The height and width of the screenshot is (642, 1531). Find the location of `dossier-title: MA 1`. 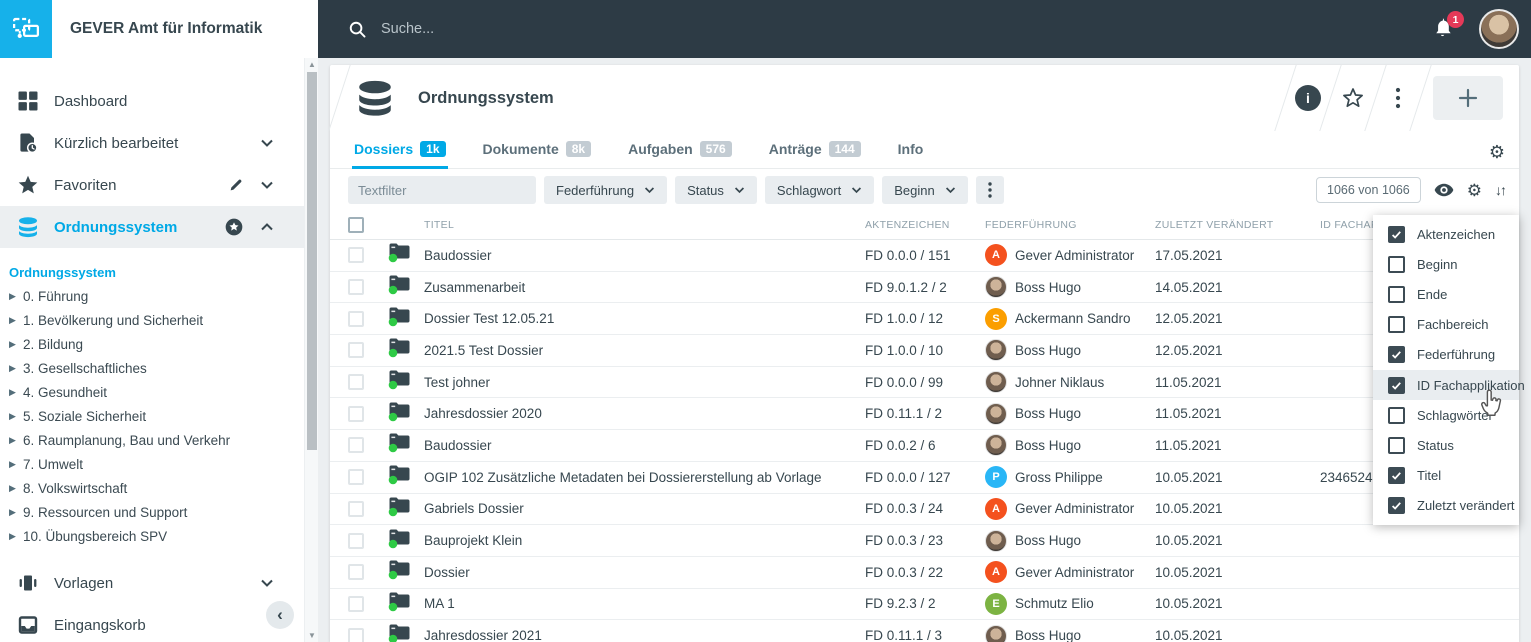

dossier-title: MA 1 is located at coordinates (644, 603).